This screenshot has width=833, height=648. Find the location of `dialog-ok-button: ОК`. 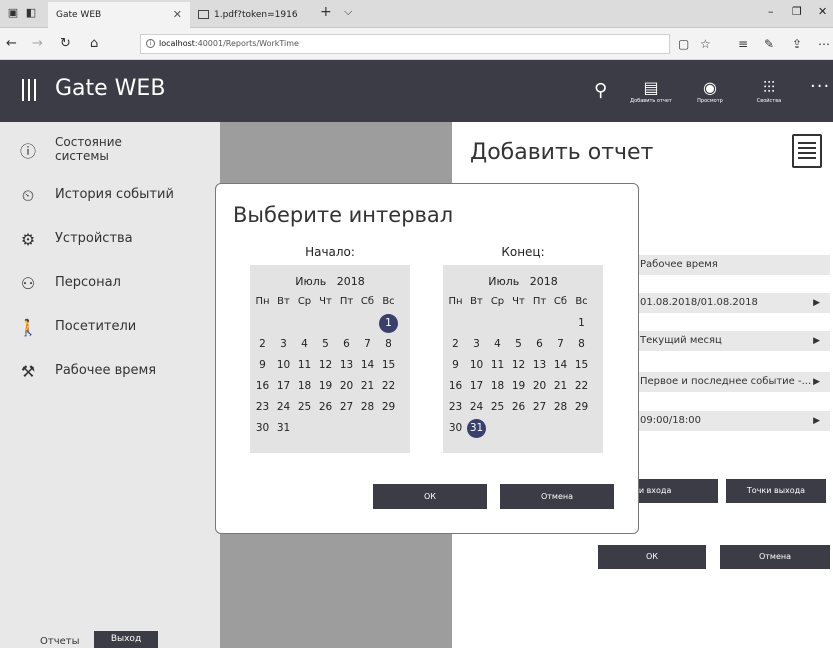

dialog-ok-button: ОК is located at coordinates (430, 496).